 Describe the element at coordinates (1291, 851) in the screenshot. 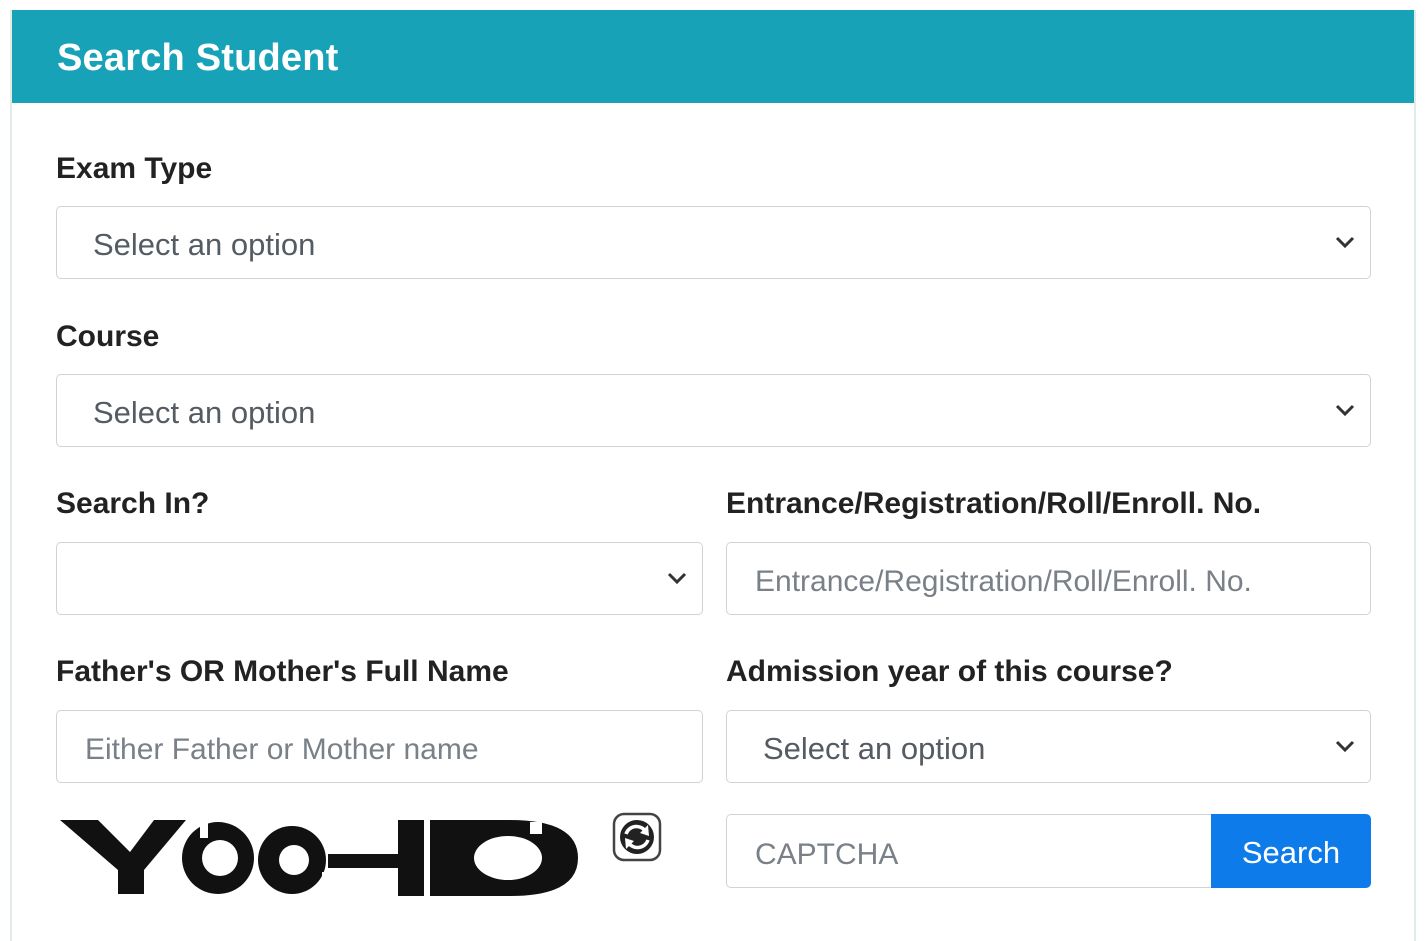

I see `search-button: Search` at that location.